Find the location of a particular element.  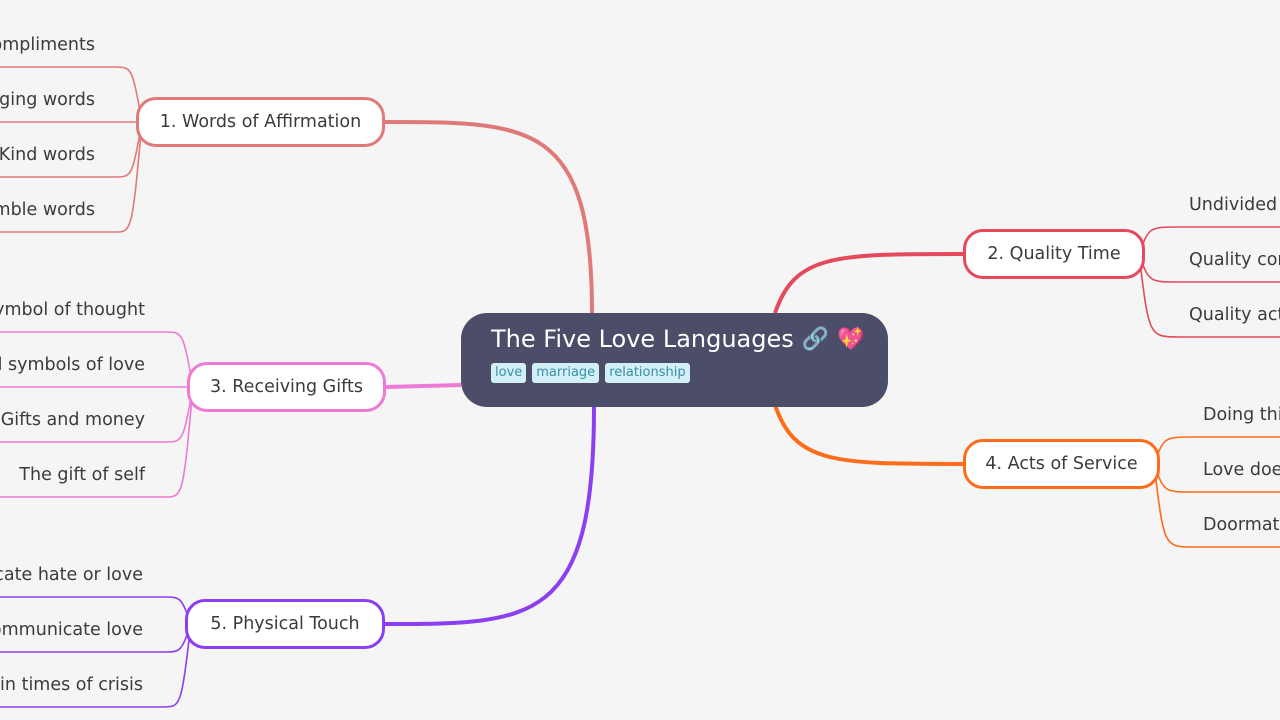

branch-topic-2: 2. Quality Time is located at coordinates (1054, 254).